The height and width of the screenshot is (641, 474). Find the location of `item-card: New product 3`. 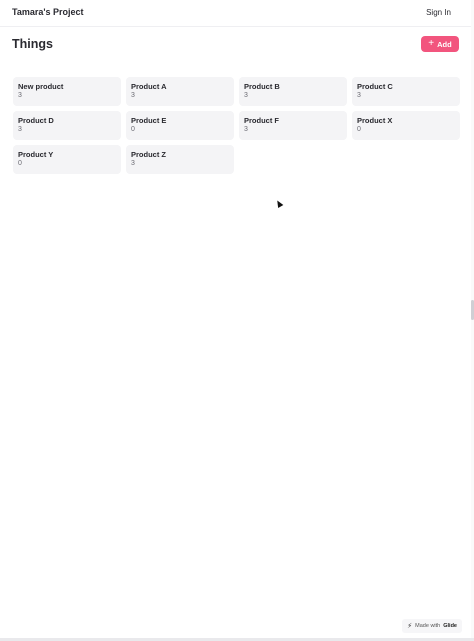

item-card: New product 3 is located at coordinates (67, 91).